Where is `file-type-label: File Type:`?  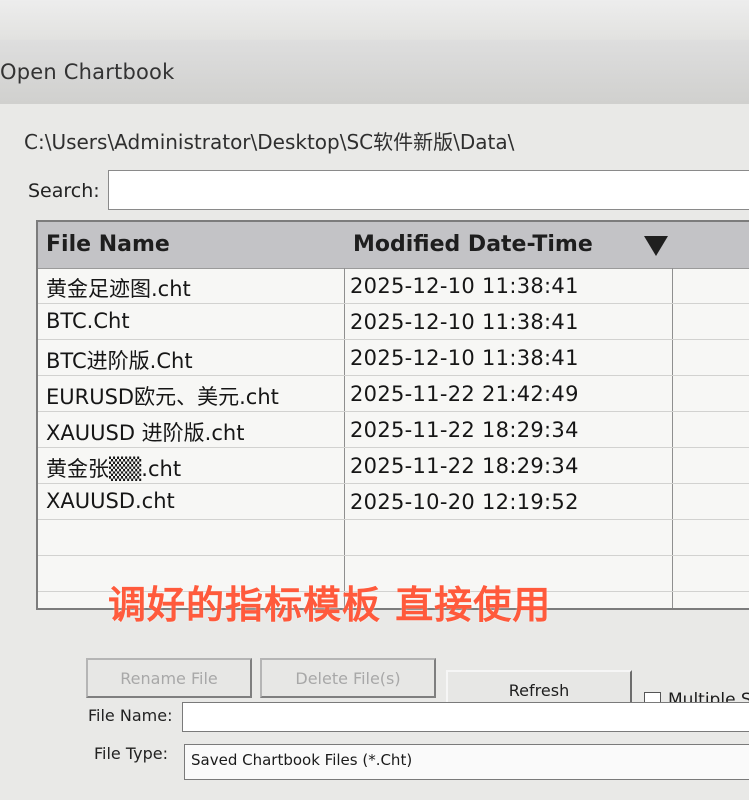 file-type-label: File Type: is located at coordinates (131, 753).